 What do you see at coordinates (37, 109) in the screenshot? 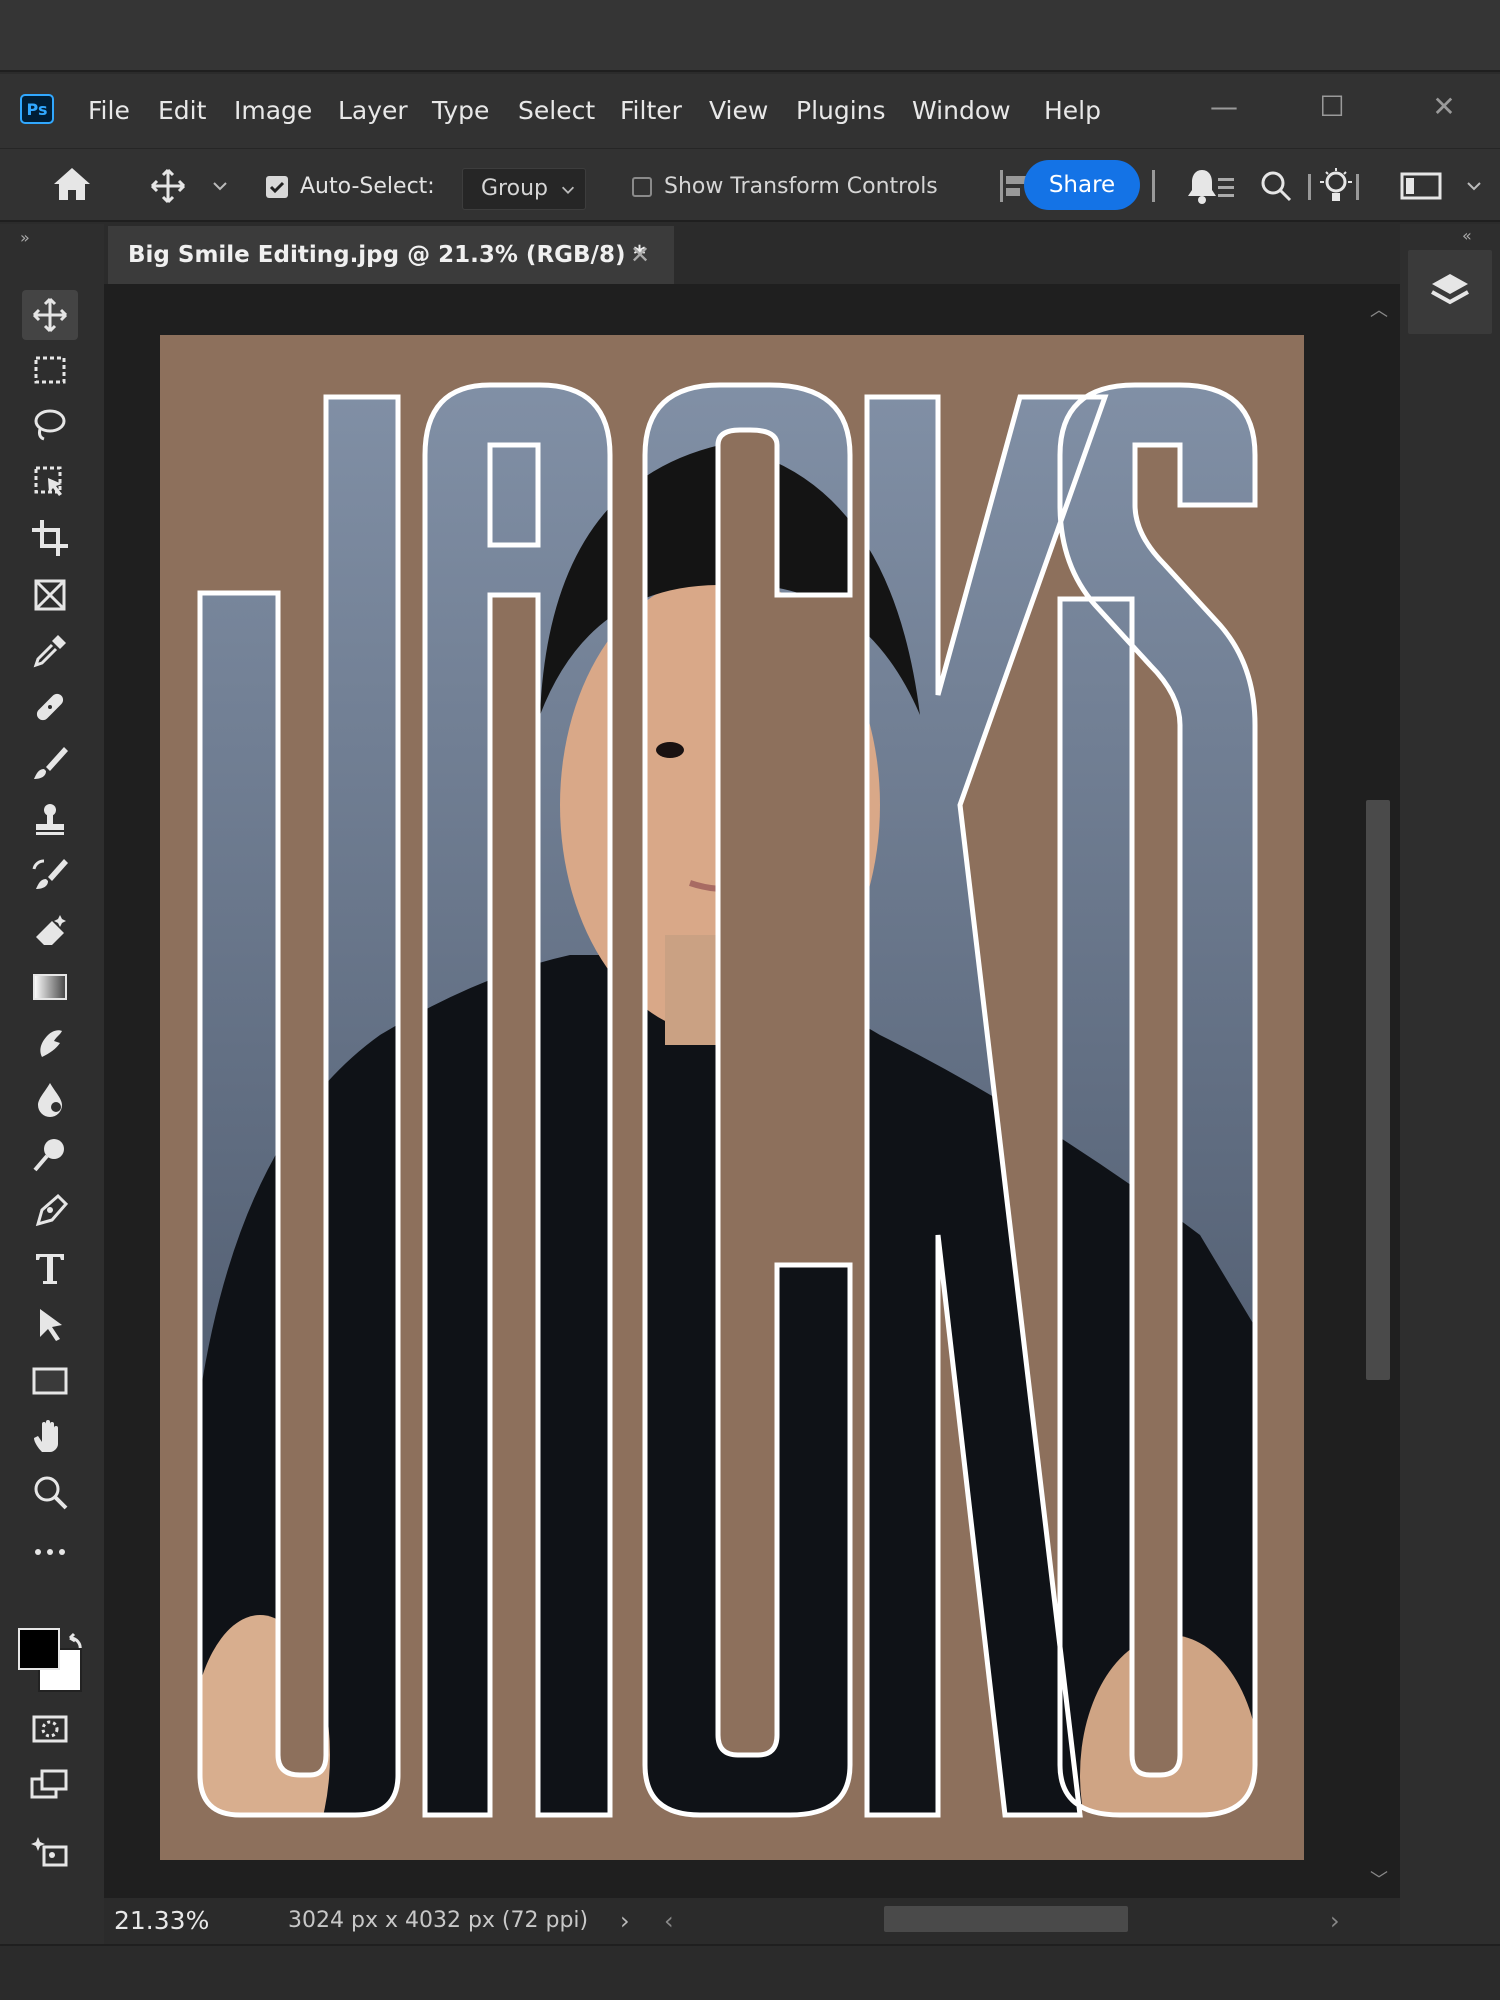
I see `photoshop-logo: Ps` at bounding box center [37, 109].